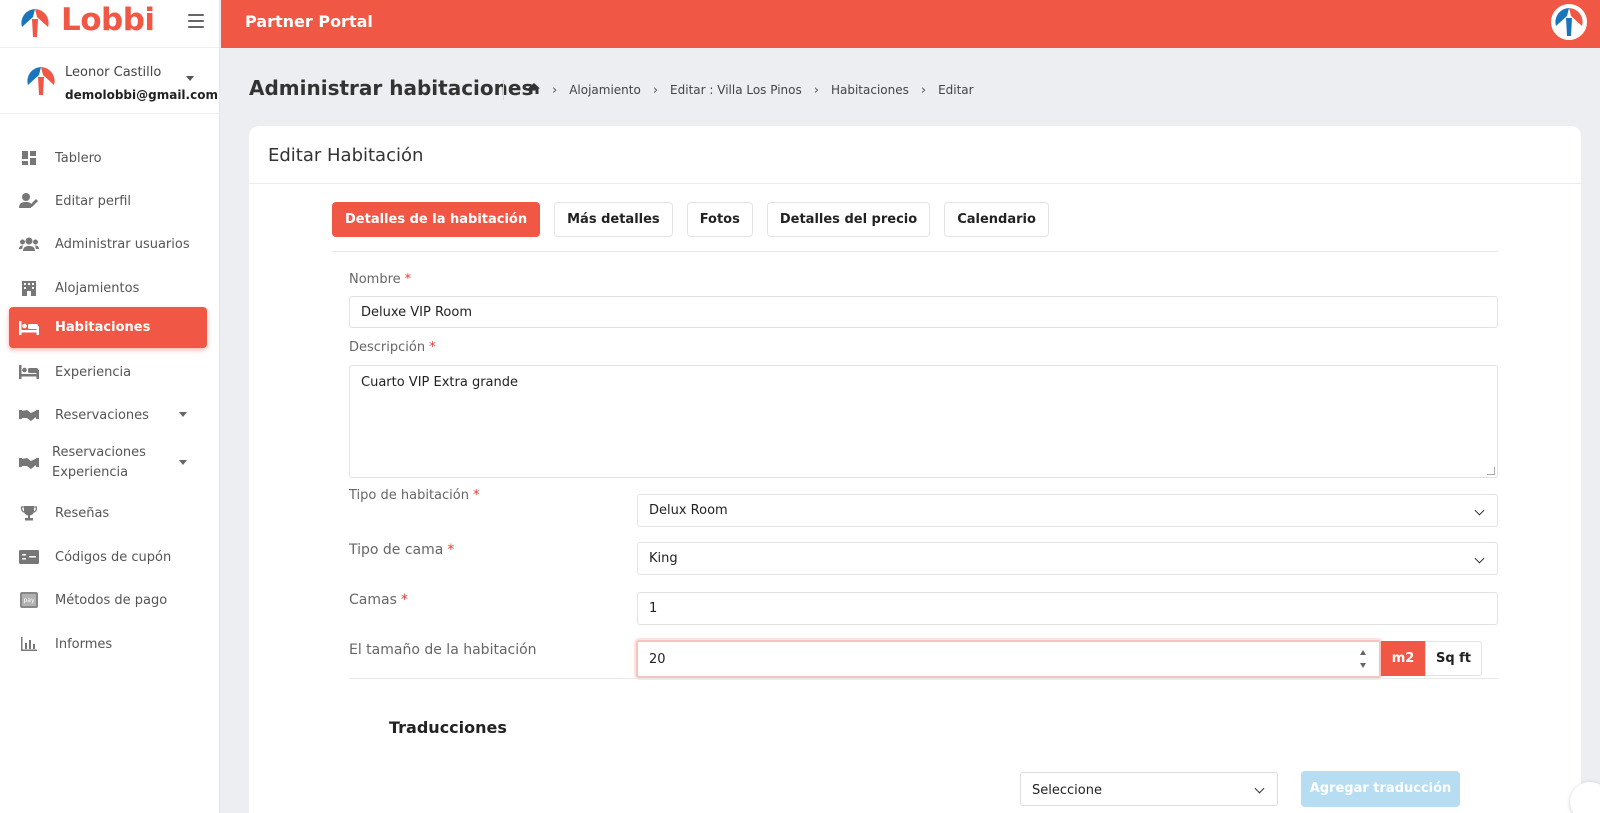  I want to click on sidebar-item-metodos-de-pago: pay Métodos de pago, so click(108, 600).